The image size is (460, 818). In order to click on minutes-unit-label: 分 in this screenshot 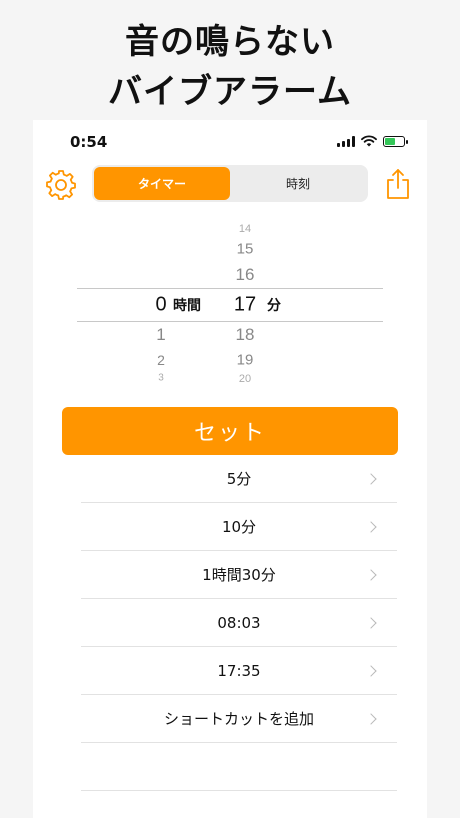, I will do `click(274, 306)`.